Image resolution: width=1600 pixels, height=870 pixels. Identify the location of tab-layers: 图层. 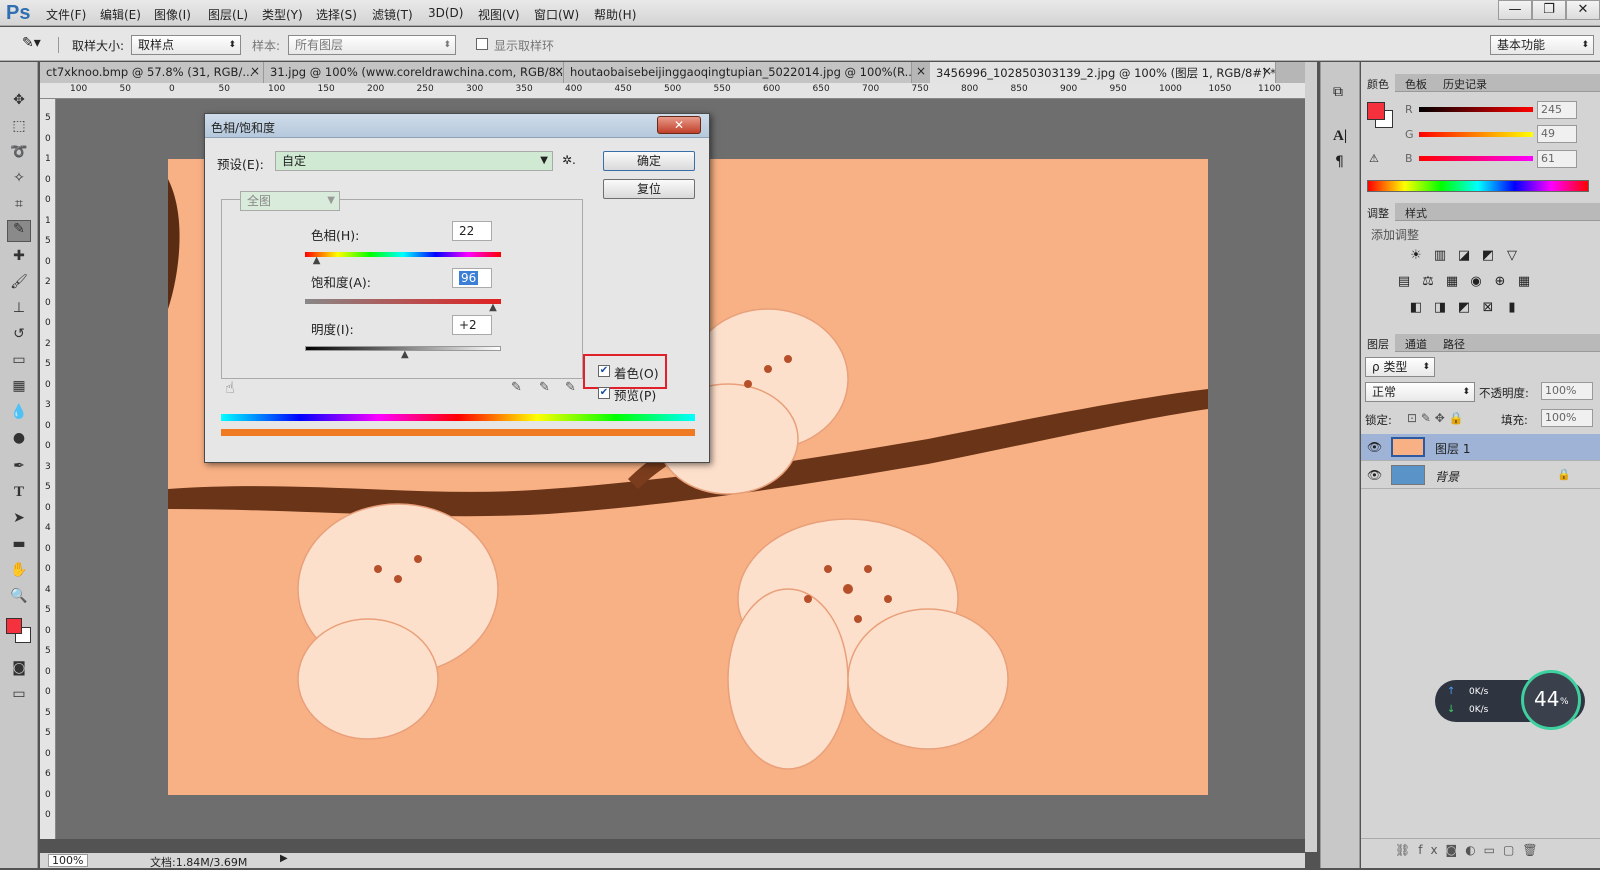
(1378, 343).